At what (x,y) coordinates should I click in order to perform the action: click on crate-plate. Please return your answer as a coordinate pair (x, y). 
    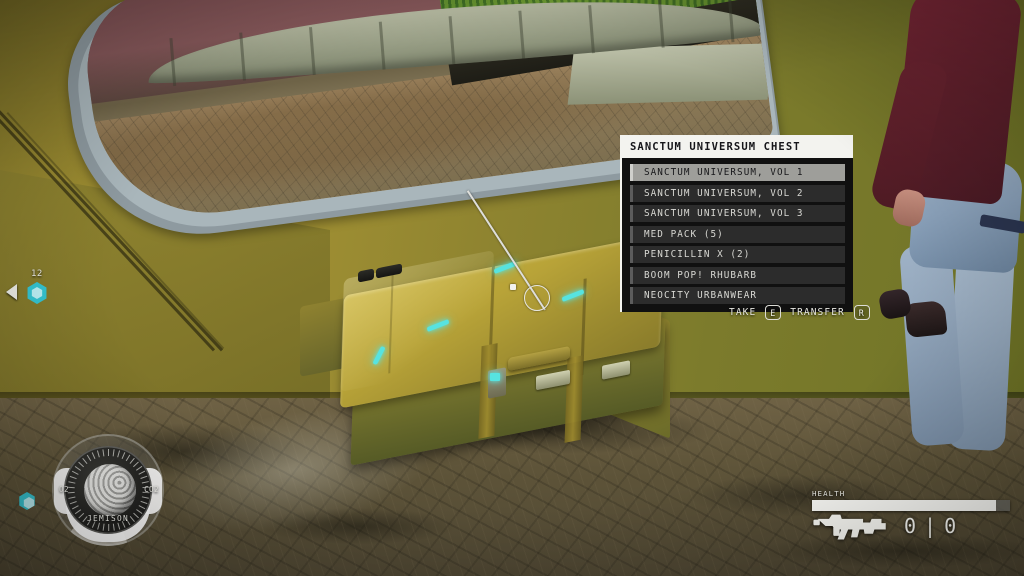
    Looking at the image, I should click on (497, 383).